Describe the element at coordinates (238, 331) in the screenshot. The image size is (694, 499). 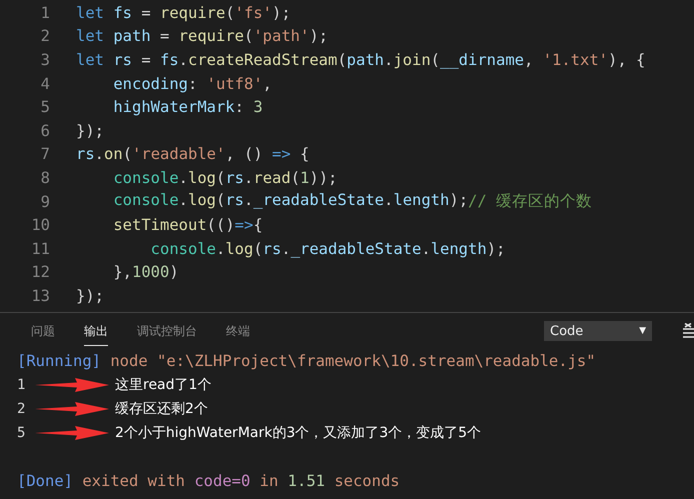
I see `panel-tab: 终端` at that location.